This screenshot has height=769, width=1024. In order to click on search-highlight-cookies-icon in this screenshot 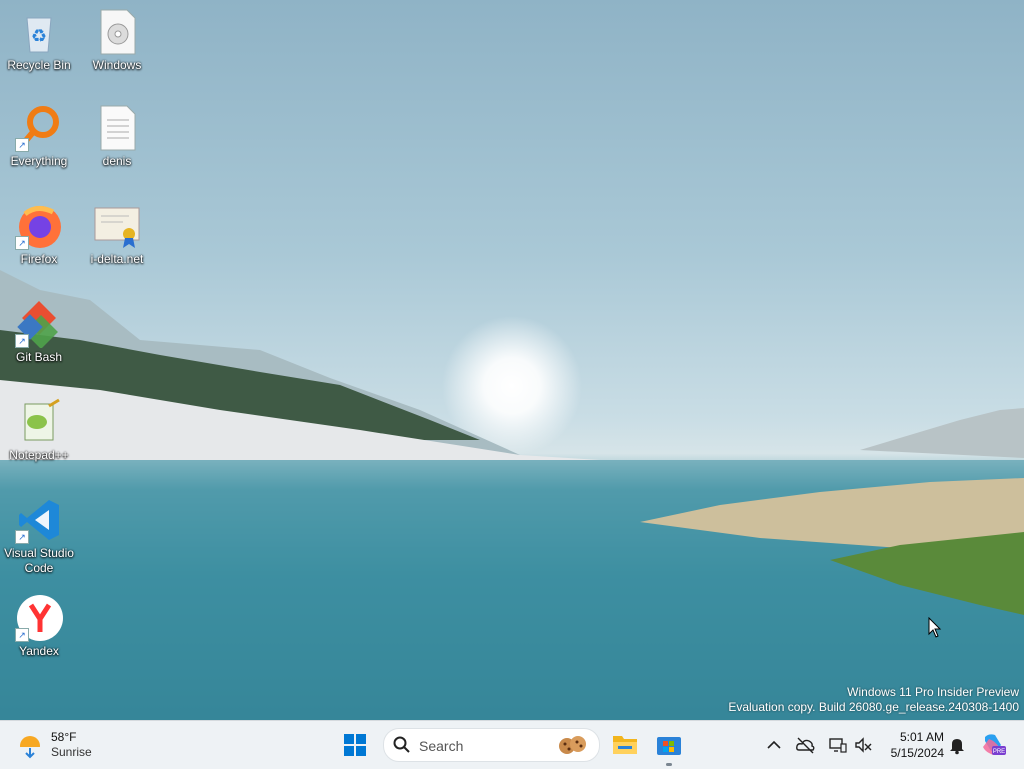, I will do `click(572, 745)`.